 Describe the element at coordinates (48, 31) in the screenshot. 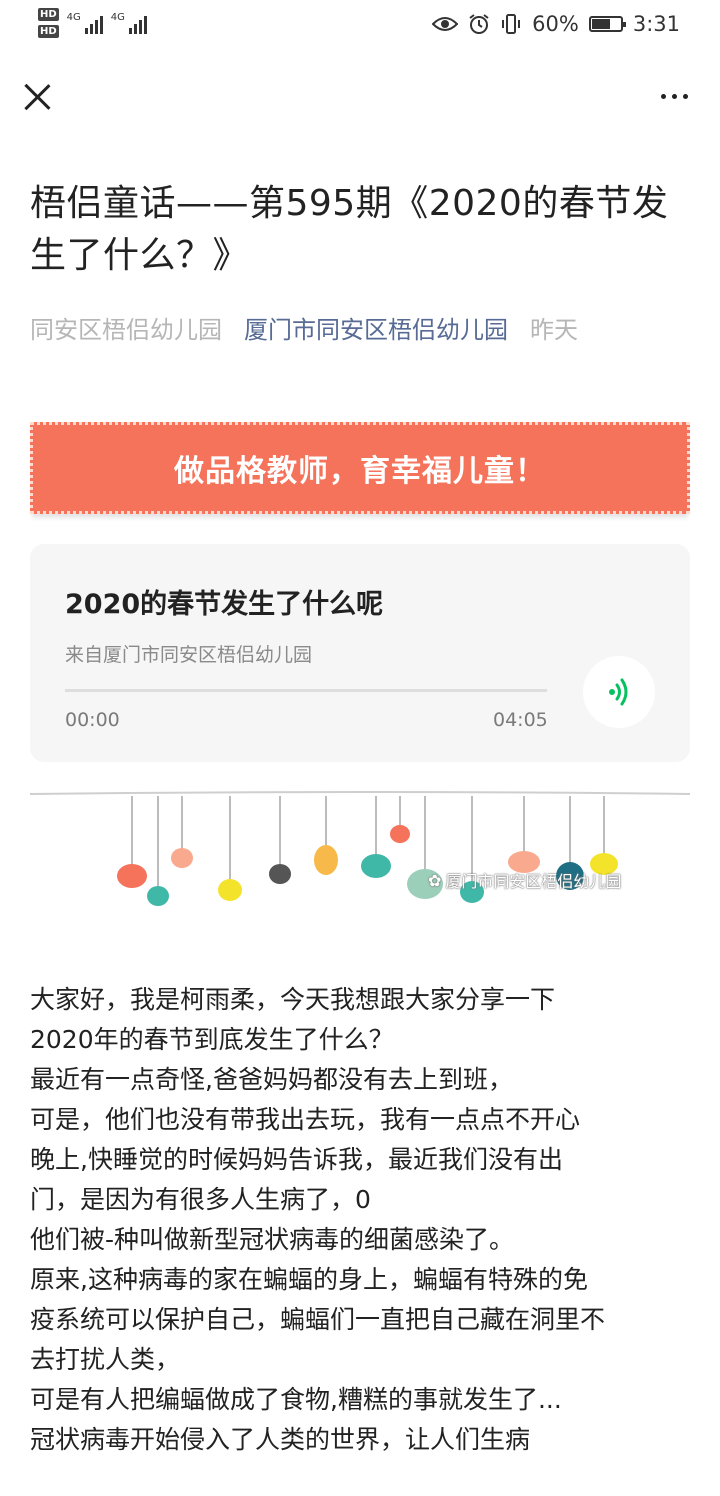

I see `hd2-badge: HD` at that location.